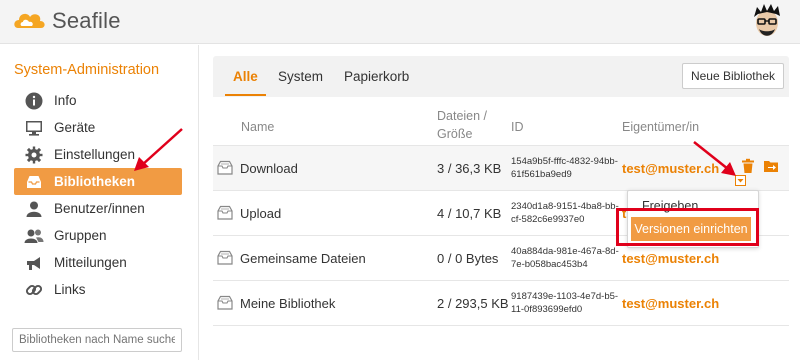 The height and width of the screenshot is (360, 800). I want to click on column-header-size: Größe, so click(455, 134).